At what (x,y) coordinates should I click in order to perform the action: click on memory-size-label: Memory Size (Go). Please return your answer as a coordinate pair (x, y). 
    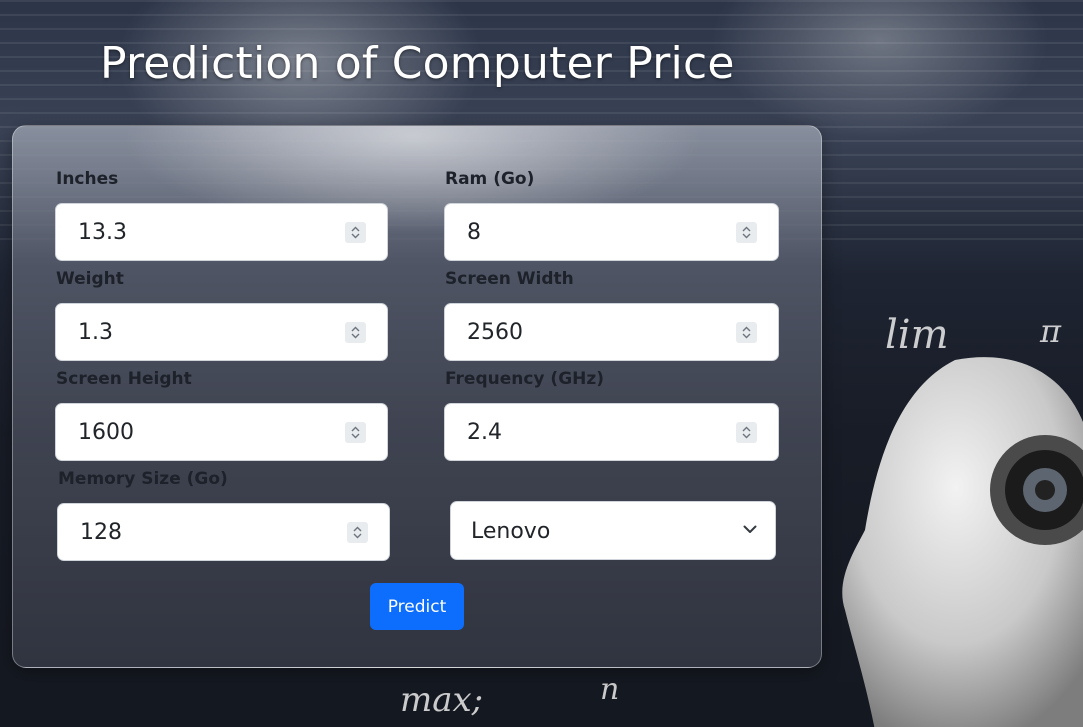
    Looking at the image, I should click on (143, 479).